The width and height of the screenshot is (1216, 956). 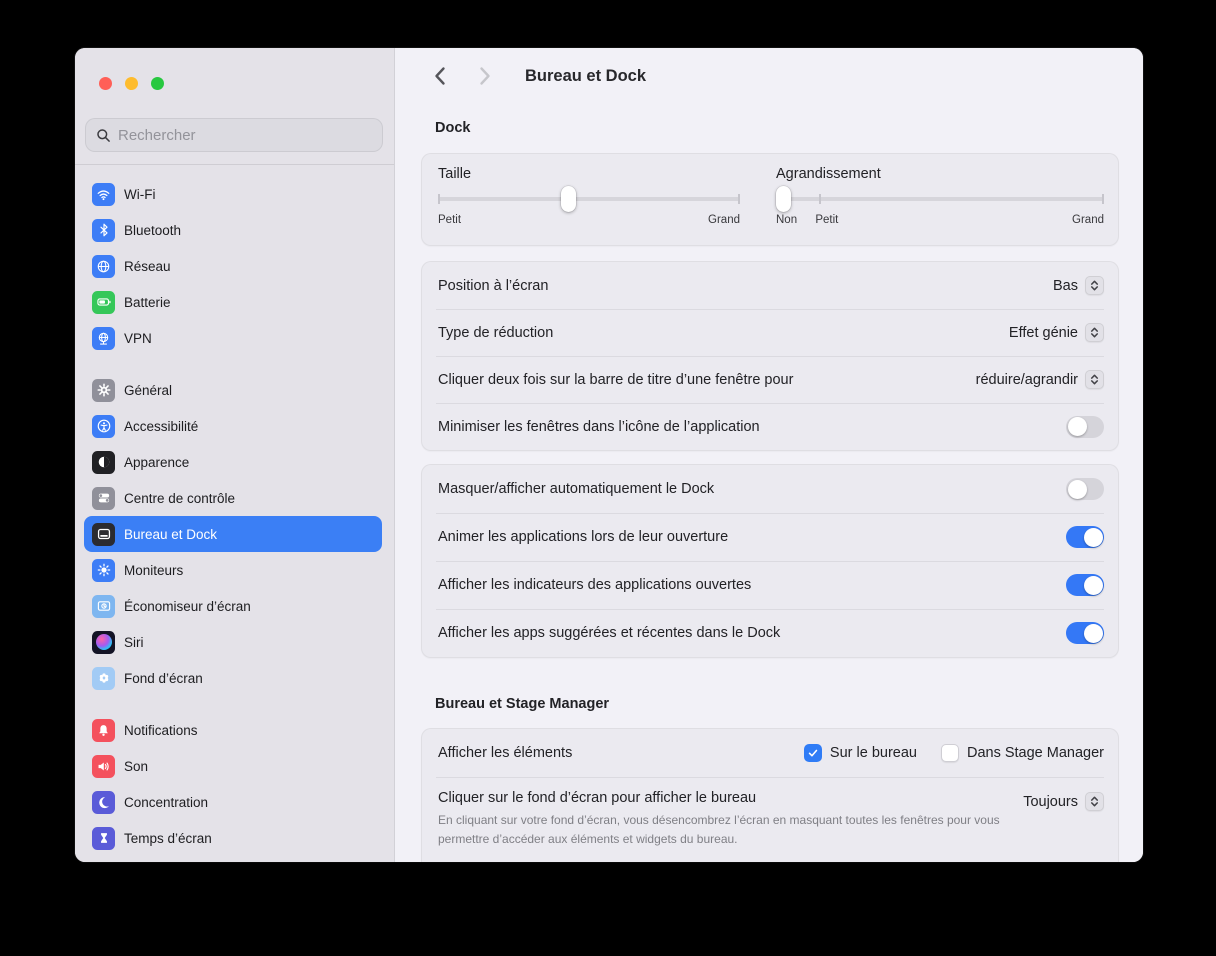 I want to click on checkbox-unchecked-icon, so click(x=949, y=753).